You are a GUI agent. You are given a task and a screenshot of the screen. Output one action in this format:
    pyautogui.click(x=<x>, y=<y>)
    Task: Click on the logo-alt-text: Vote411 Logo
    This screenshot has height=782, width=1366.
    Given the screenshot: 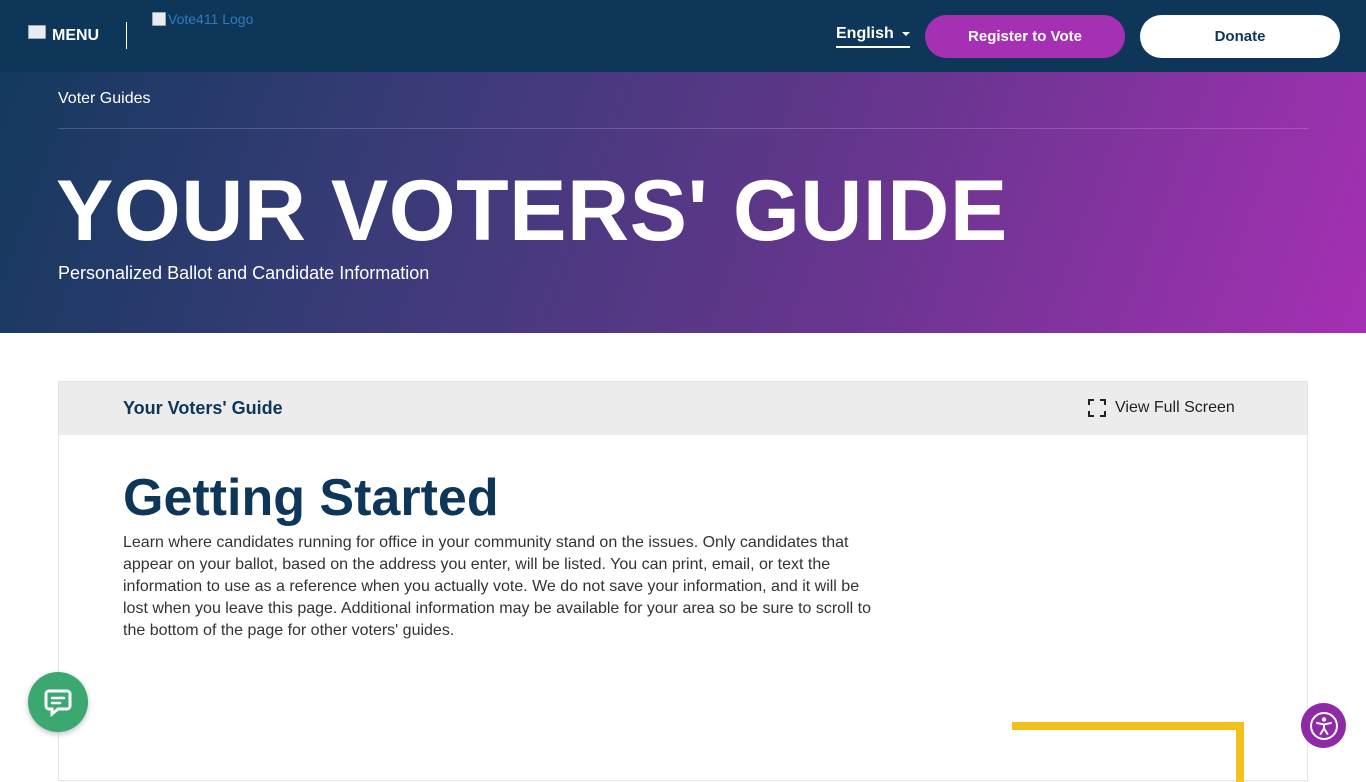 What is the action you would take?
    pyautogui.click(x=211, y=19)
    